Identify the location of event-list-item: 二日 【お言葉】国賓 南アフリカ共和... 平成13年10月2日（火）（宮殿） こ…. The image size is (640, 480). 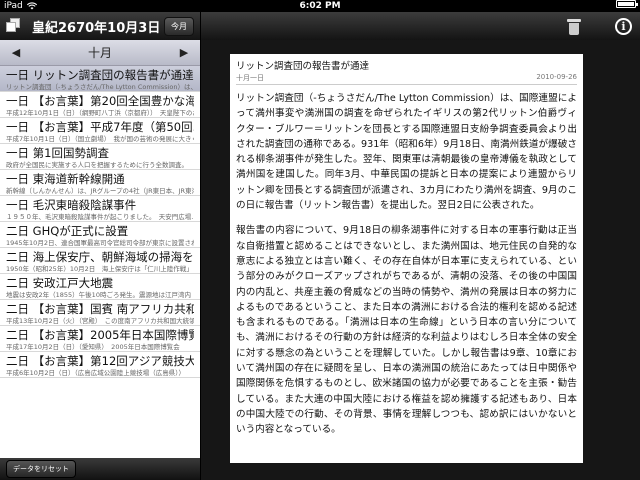
(100, 313).